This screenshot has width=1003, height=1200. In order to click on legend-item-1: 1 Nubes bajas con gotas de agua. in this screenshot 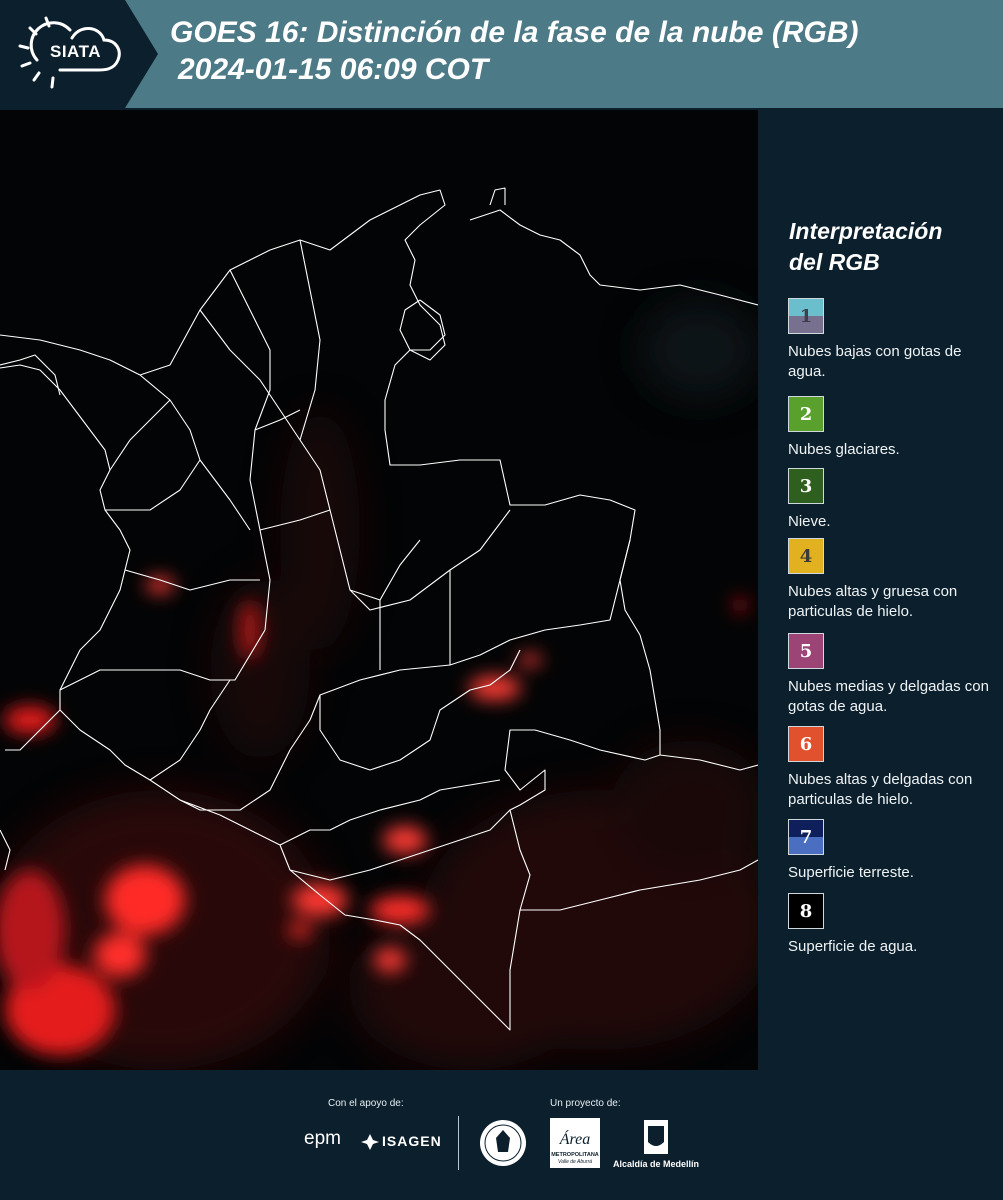, I will do `click(895, 340)`.